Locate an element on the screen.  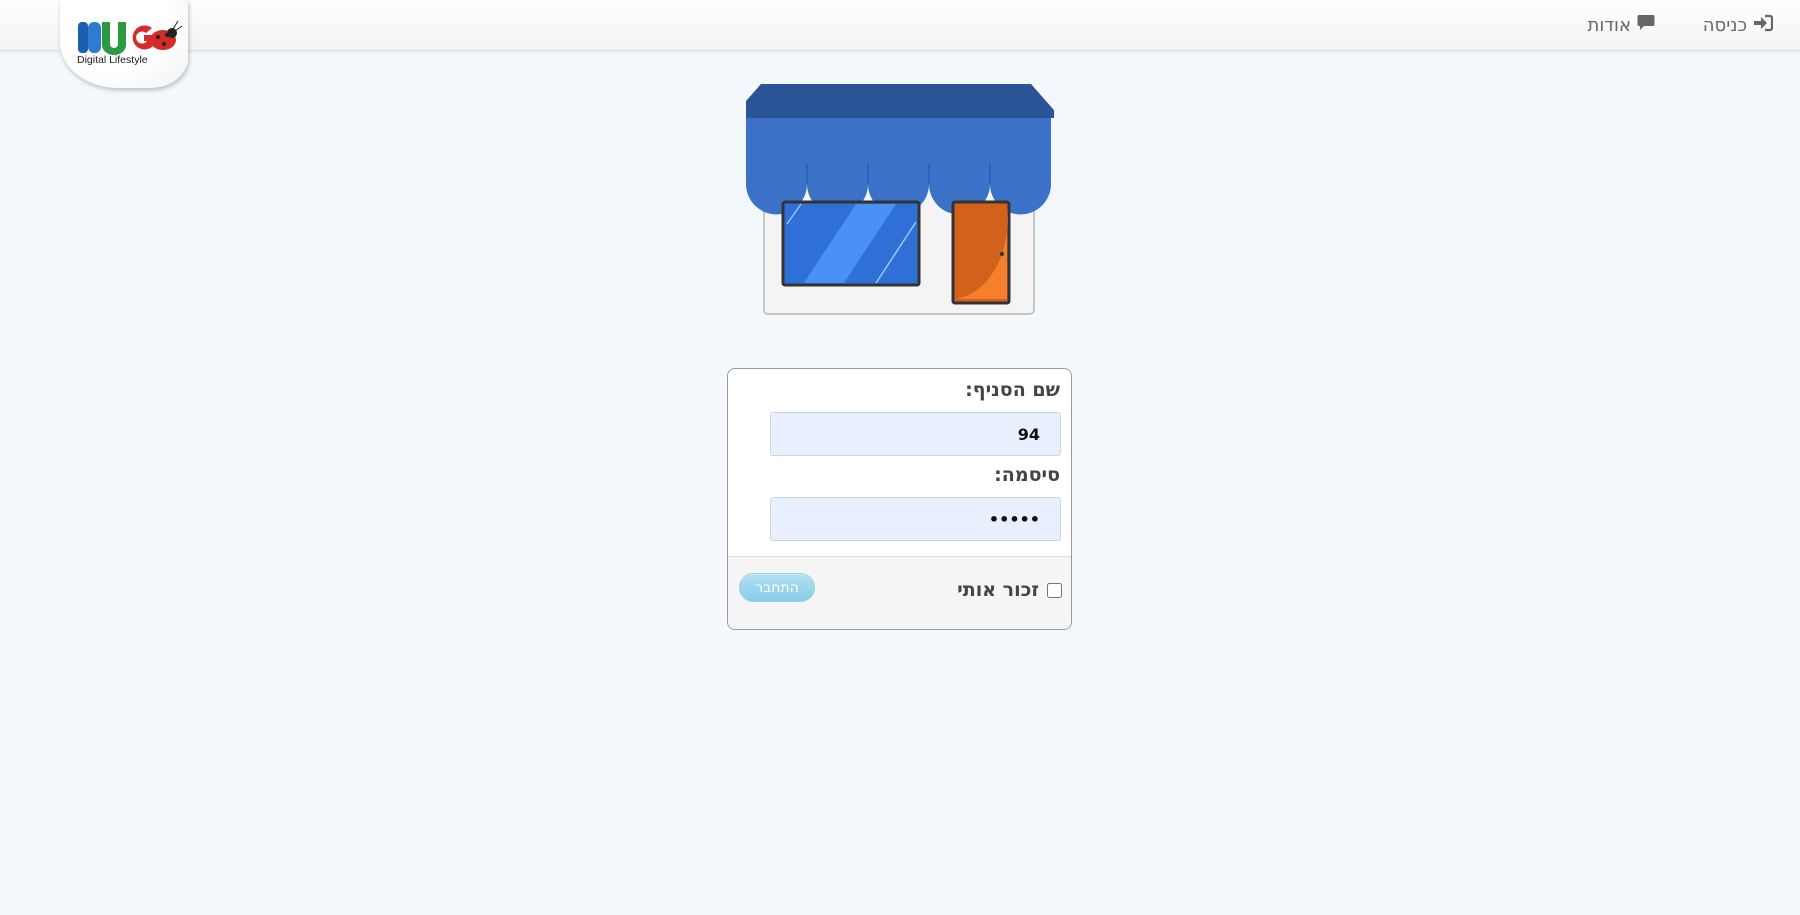
remember-me-label: זכור אותי is located at coordinates (998, 590).